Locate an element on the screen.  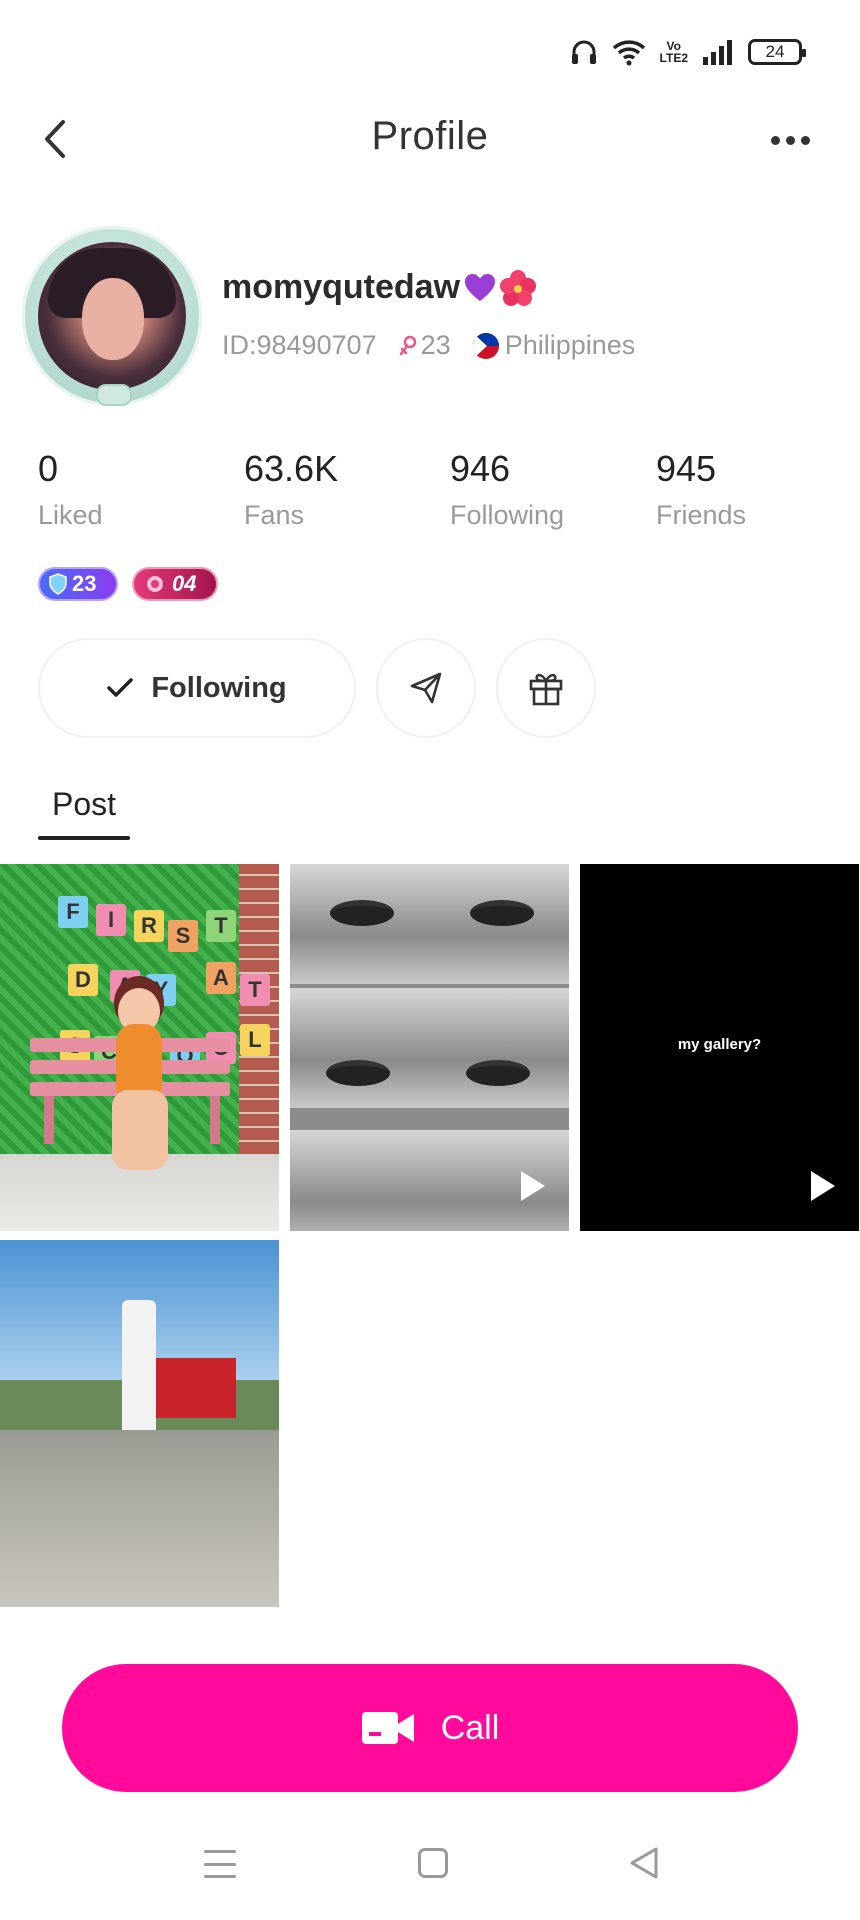
stat-label: Fans is located at coordinates (274, 515).